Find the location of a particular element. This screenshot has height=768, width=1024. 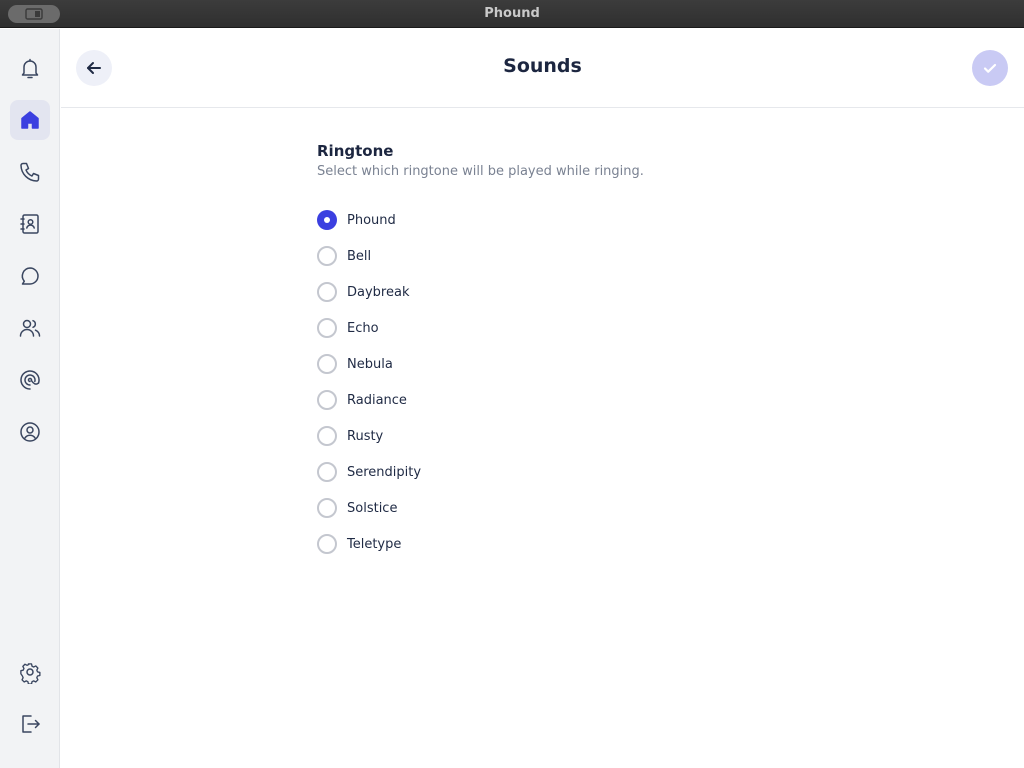

sidebar-item-logout is located at coordinates (30, 724).